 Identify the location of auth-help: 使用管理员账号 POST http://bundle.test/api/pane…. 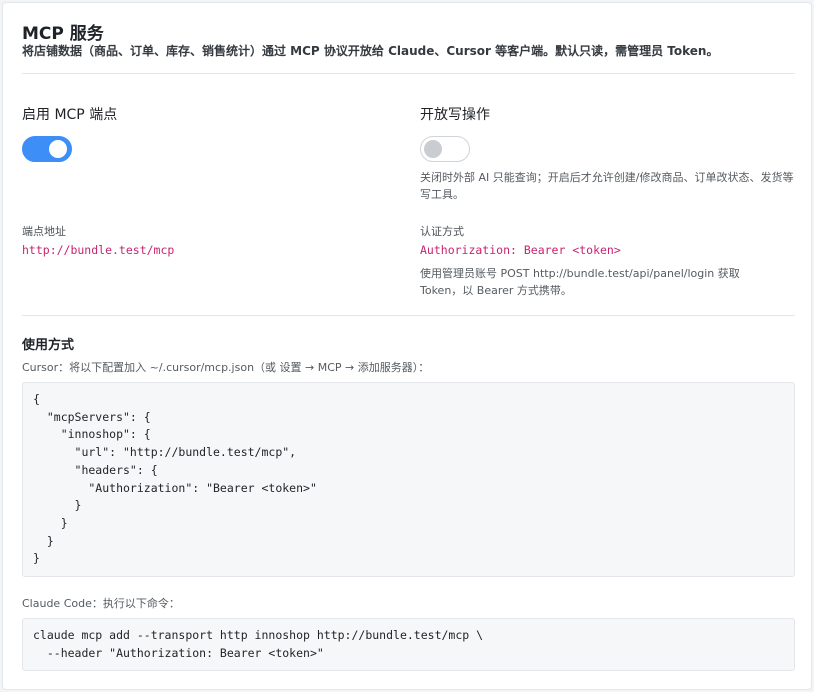
(580, 282).